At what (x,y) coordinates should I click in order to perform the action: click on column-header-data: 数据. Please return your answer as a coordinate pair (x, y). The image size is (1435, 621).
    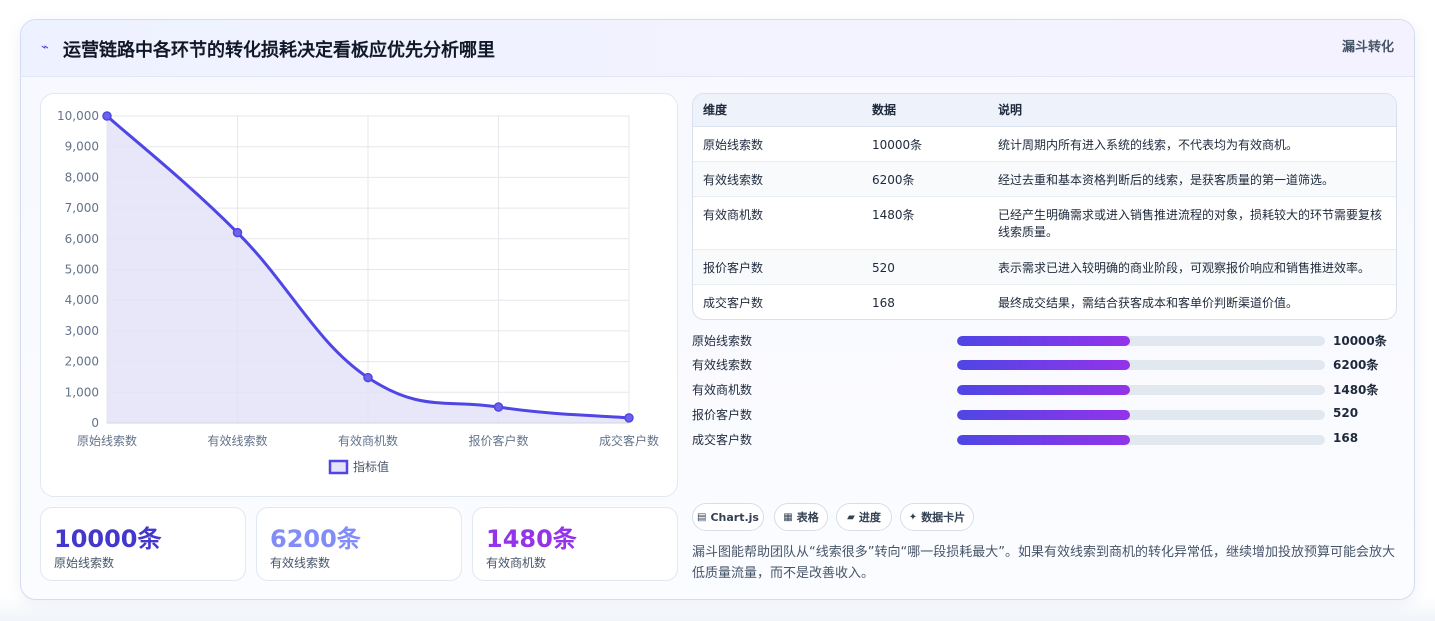
    Looking at the image, I should click on (925, 110).